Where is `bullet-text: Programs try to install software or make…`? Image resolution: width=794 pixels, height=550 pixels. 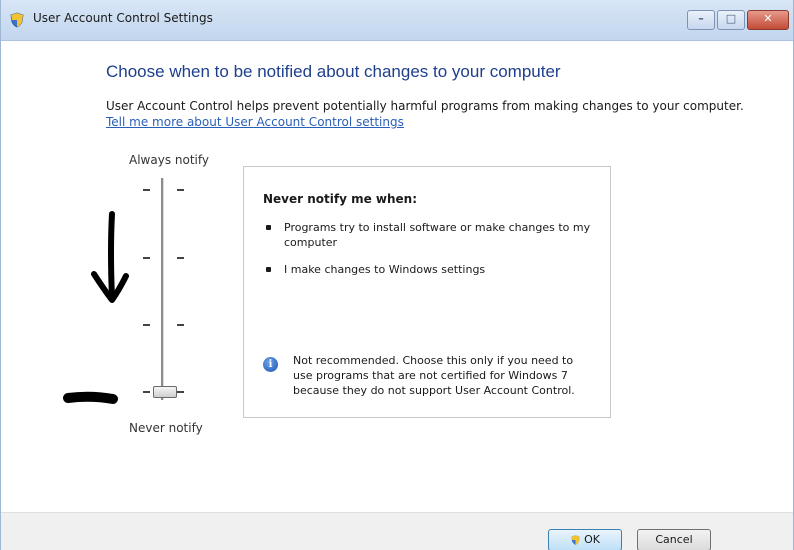
bullet-text: Programs try to install software or make… is located at coordinates (437, 235).